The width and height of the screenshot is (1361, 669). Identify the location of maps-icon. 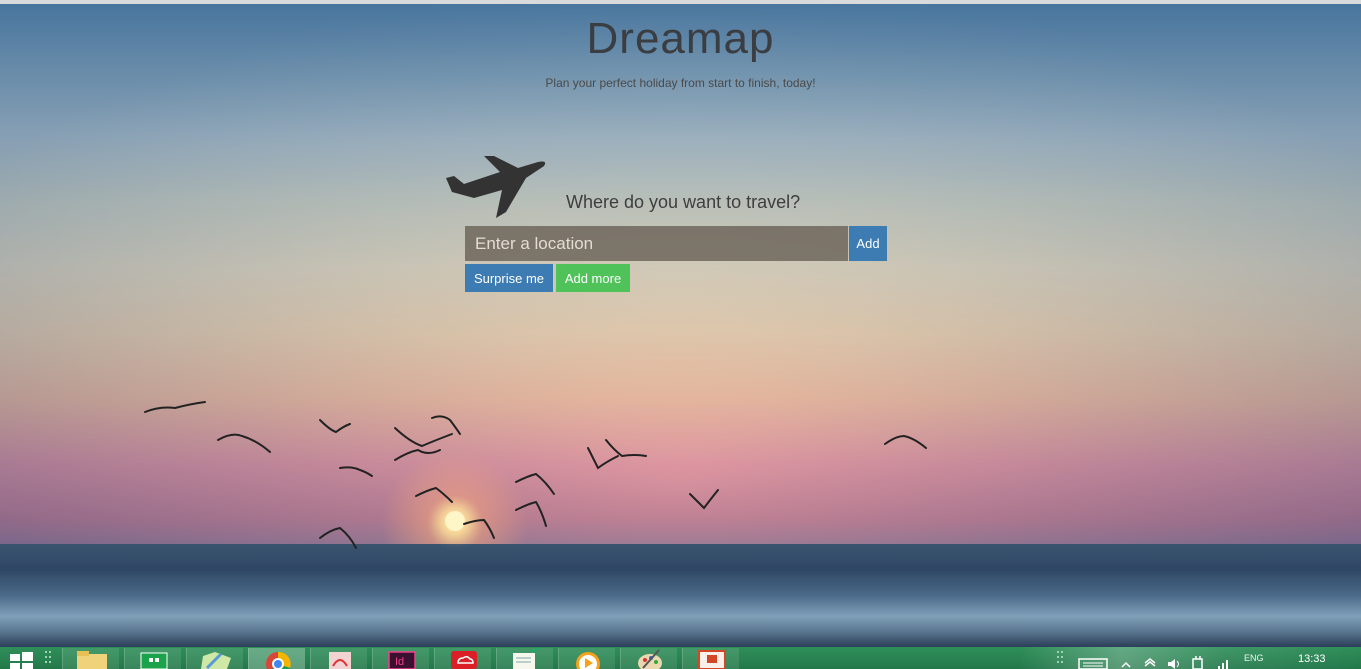
(216, 660).